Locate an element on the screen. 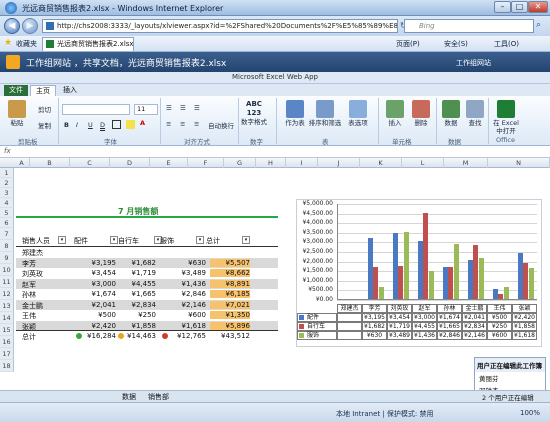  cut-button: 剪切 is located at coordinates (44, 109).